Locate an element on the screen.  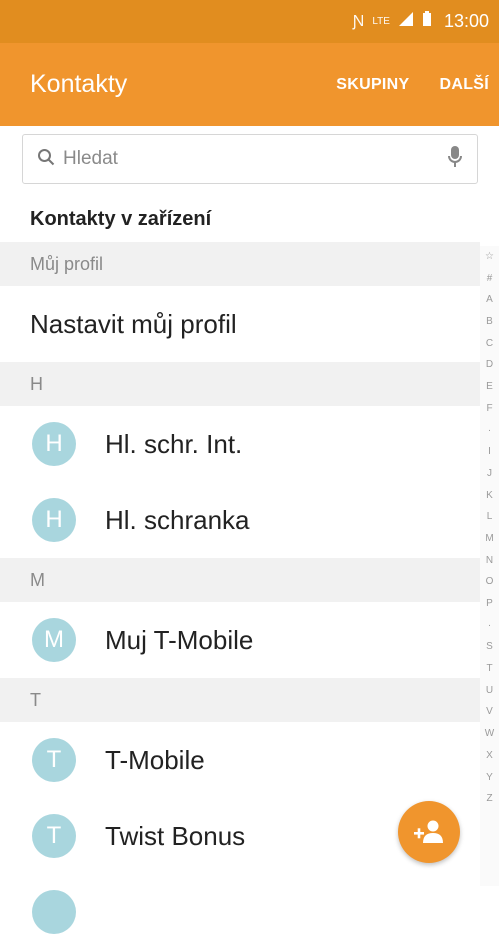
index-item: D is located at coordinates (489, 365).